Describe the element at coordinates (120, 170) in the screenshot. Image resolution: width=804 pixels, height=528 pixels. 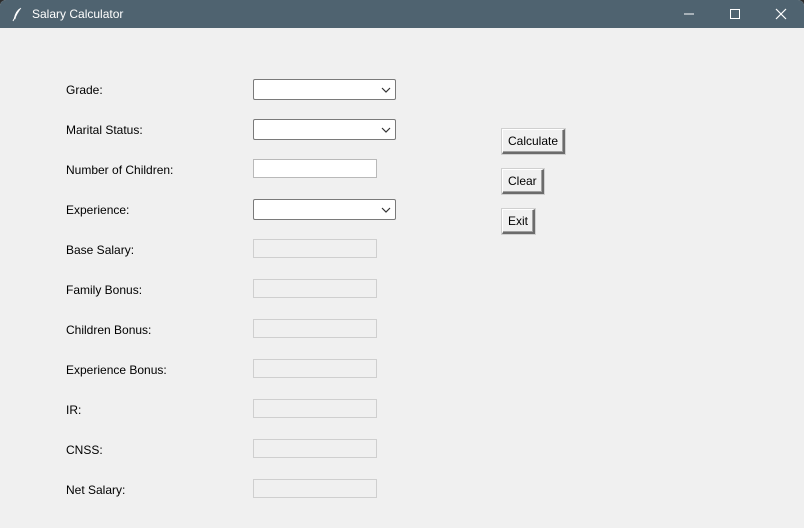
I see `number-of-children-label: Number of Children:` at that location.